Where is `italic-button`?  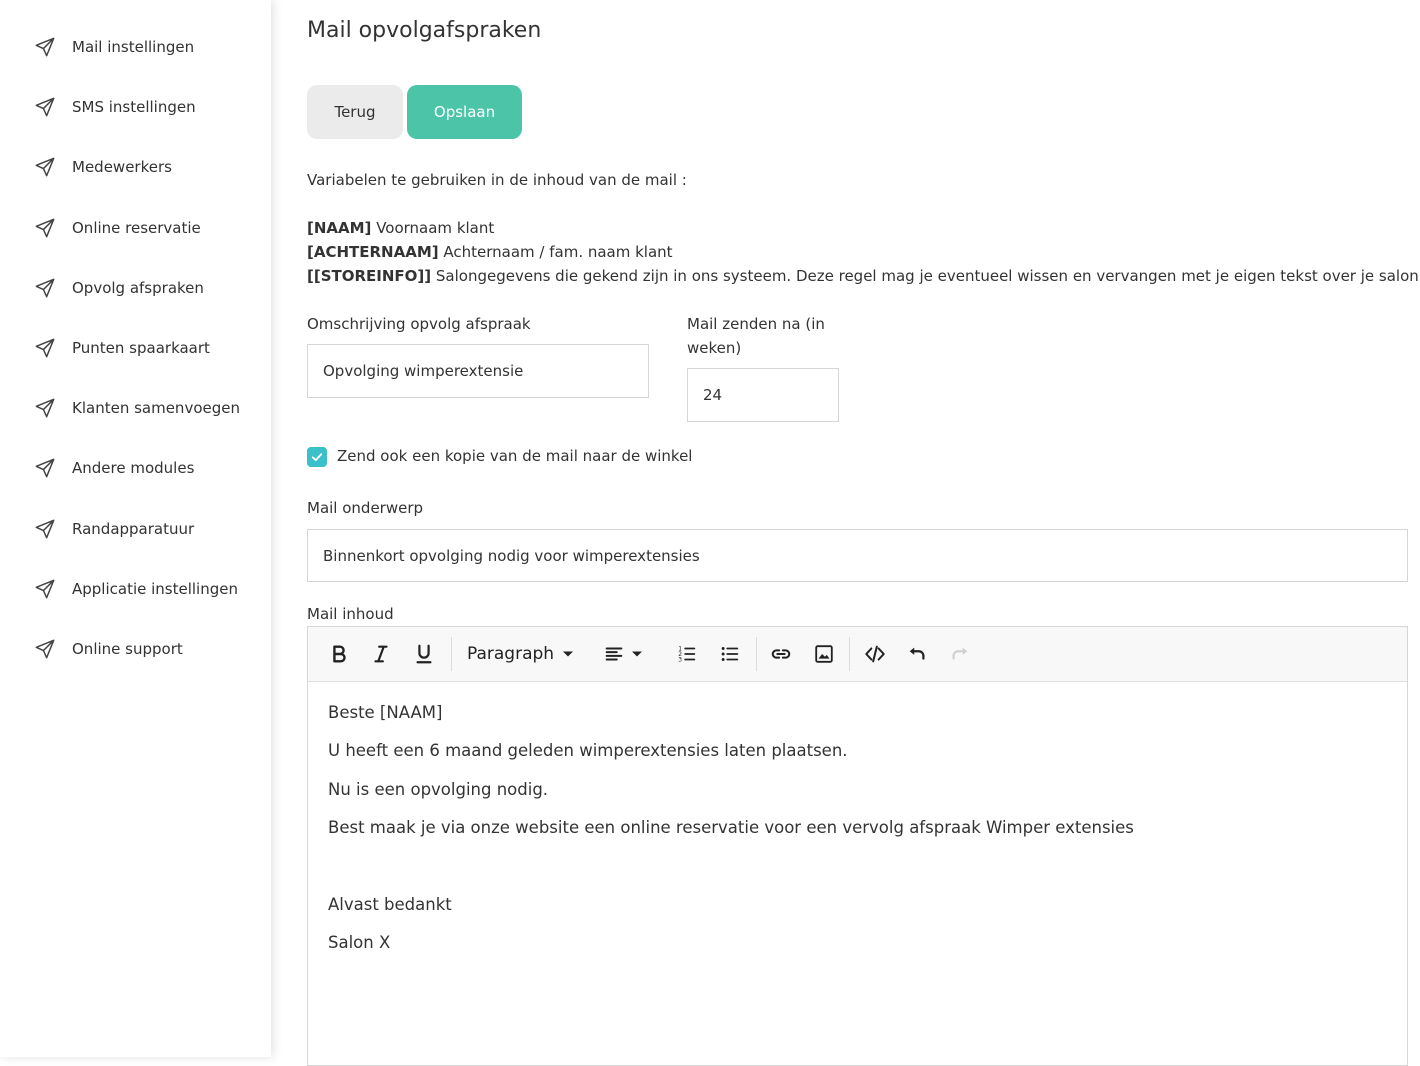 italic-button is located at coordinates (381, 654).